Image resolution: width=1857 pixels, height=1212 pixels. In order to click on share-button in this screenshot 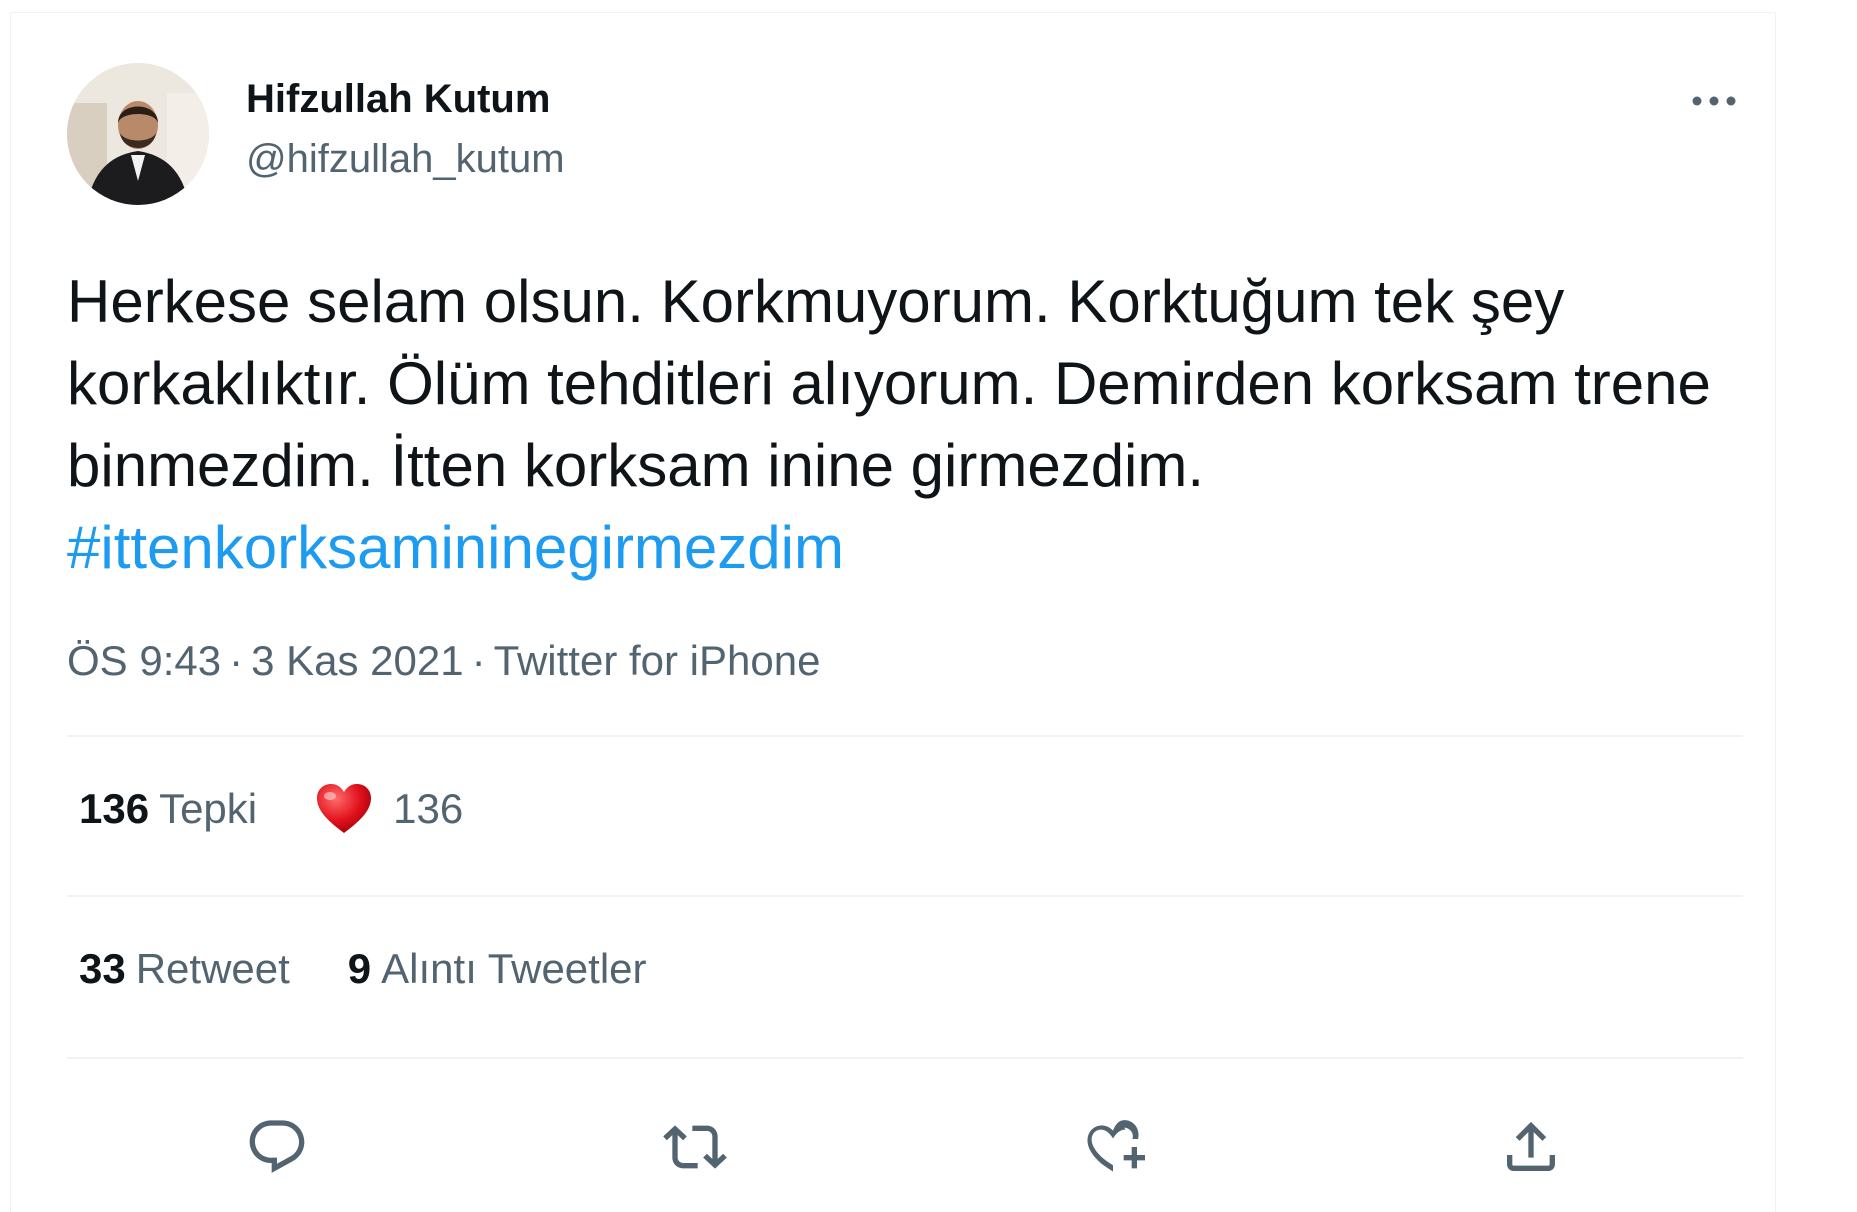, I will do `click(1531, 1147)`.